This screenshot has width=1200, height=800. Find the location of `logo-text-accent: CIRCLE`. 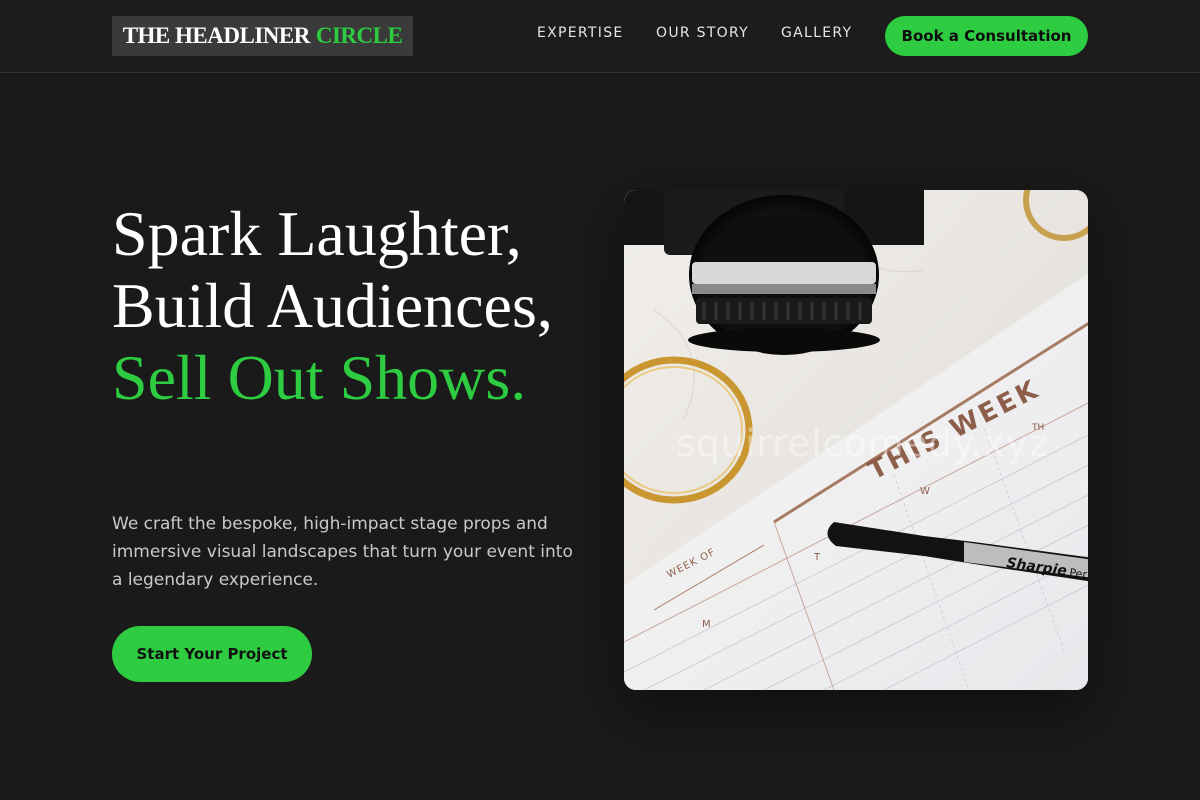

logo-text-accent: CIRCLE is located at coordinates (359, 35).